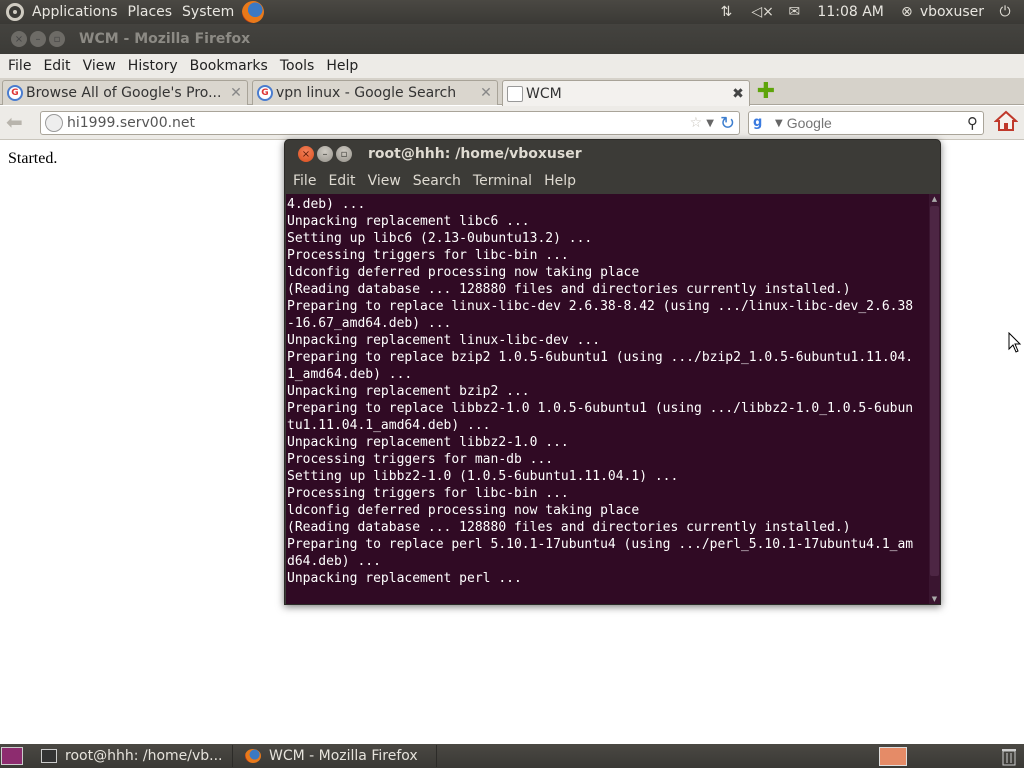 This screenshot has height=768, width=1024. What do you see at coordinates (57, 39) in the screenshot?
I see `firefox-maximize-button: ▫` at bounding box center [57, 39].